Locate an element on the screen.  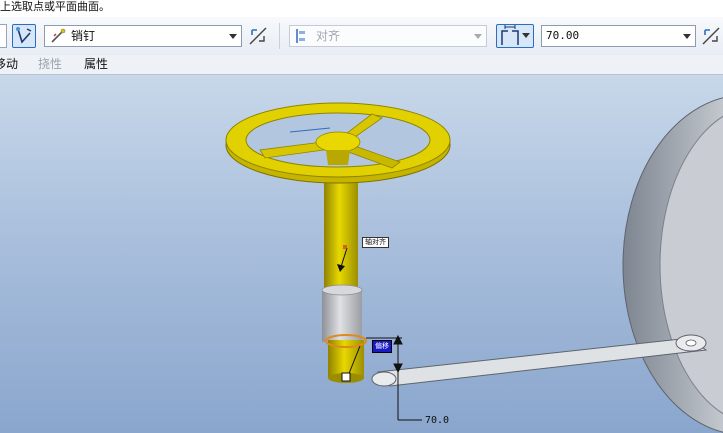
flip-offset-button is located at coordinates (711, 36).